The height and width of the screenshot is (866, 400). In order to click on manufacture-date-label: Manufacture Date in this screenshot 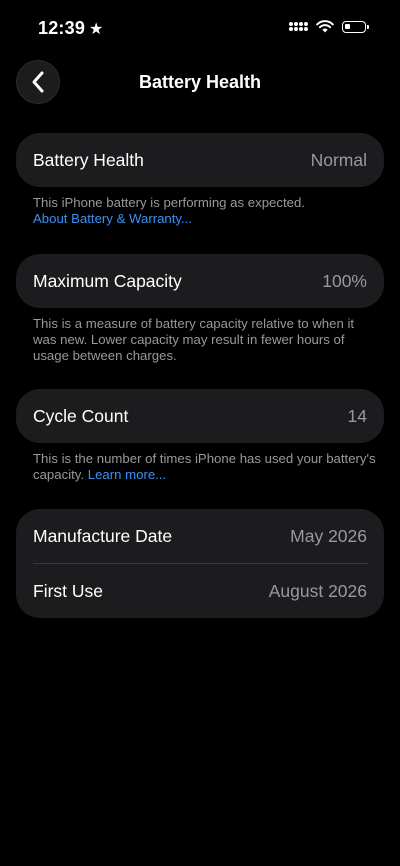, I will do `click(103, 535)`.